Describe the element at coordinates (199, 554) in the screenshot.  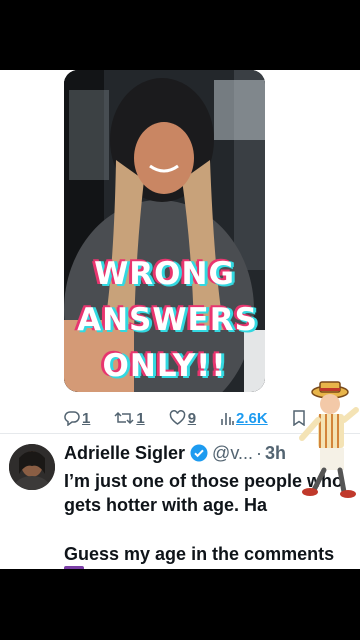
I see `post-text-2: Guess my age in the comments` at that location.